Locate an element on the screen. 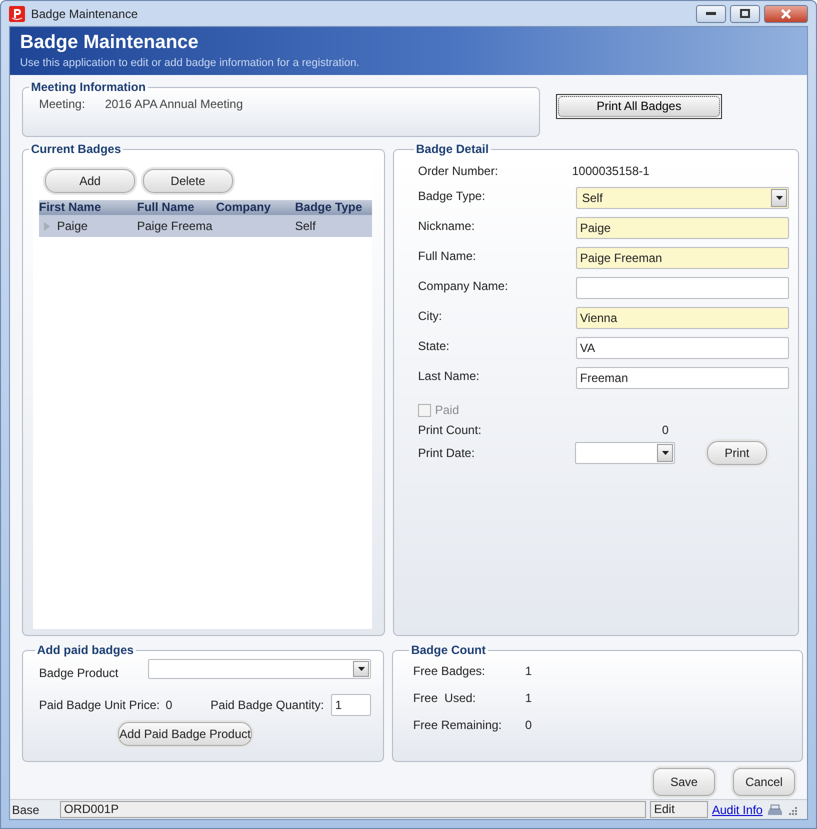 The image size is (817, 829). count-label: Free Remaining: is located at coordinates (458, 725).